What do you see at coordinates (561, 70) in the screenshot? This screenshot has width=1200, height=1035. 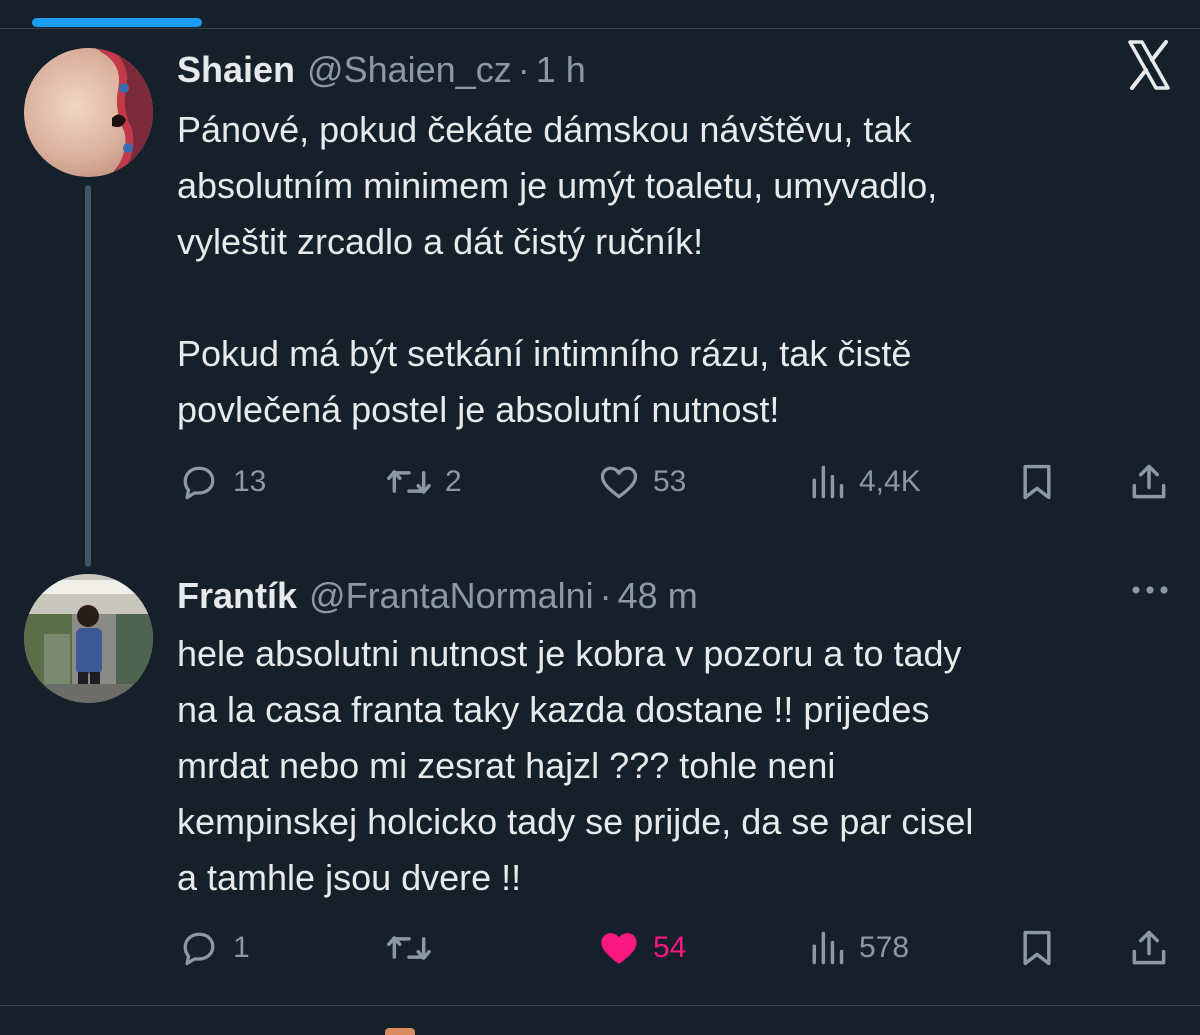 I see `timestamp: 1 h` at bounding box center [561, 70].